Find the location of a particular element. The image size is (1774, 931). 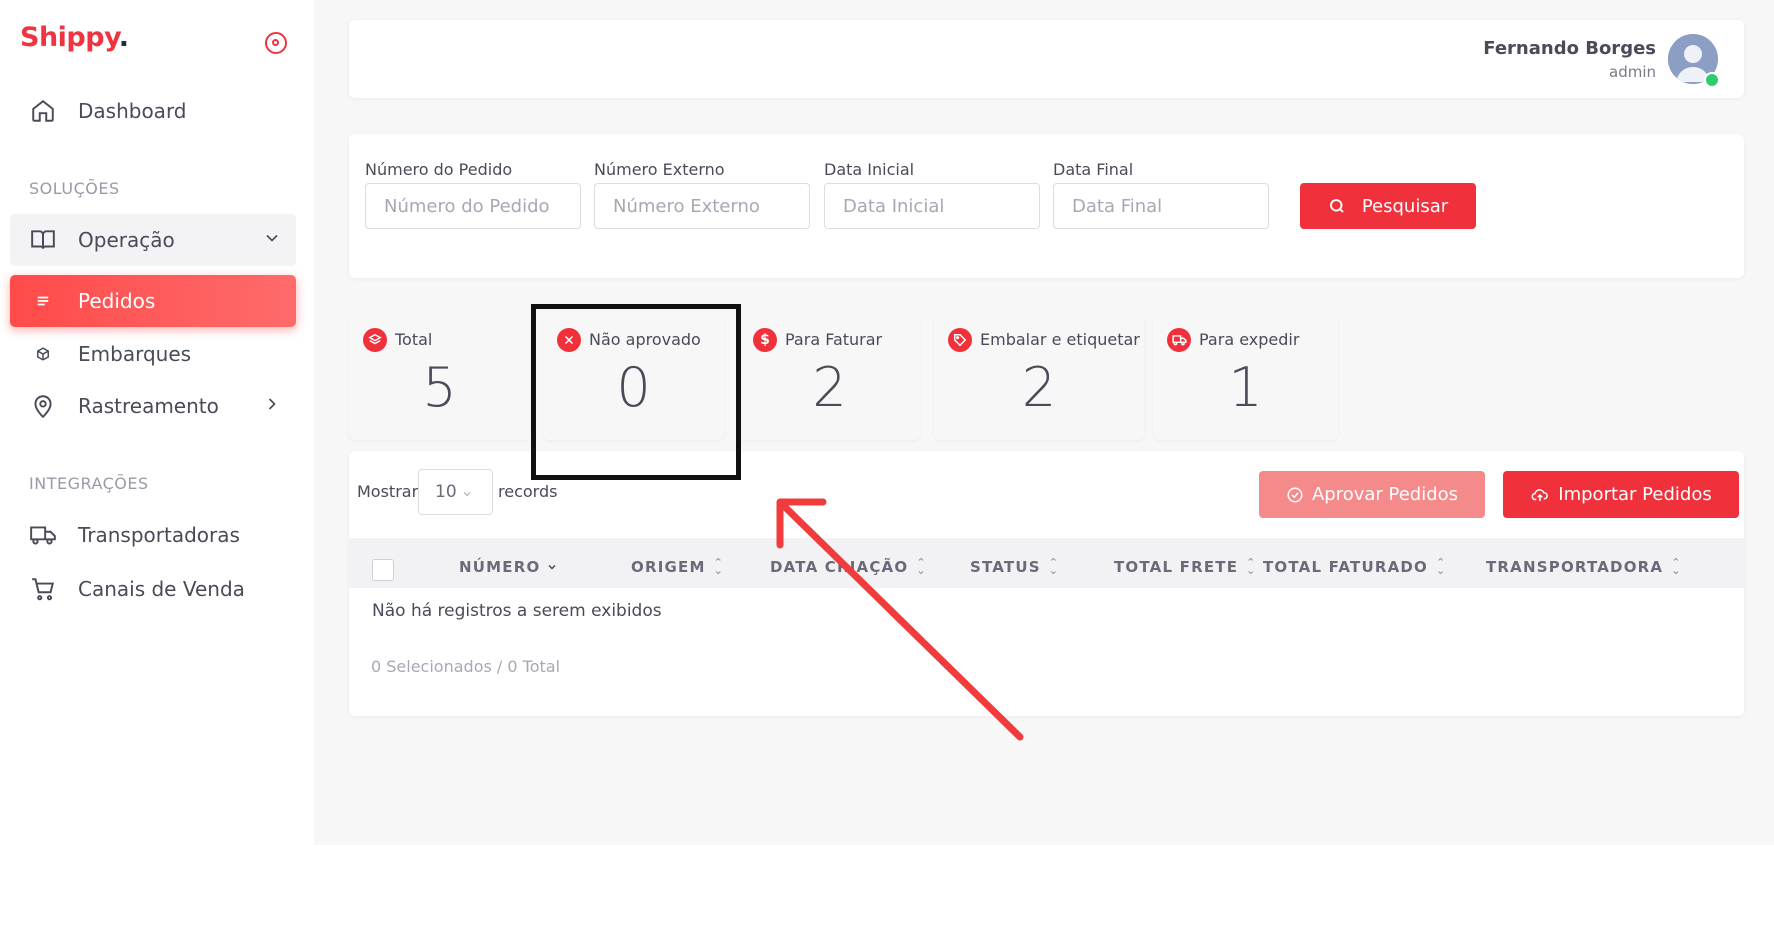

sidebar-item-dashboard: Dashboard is located at coordinates (153, 111).